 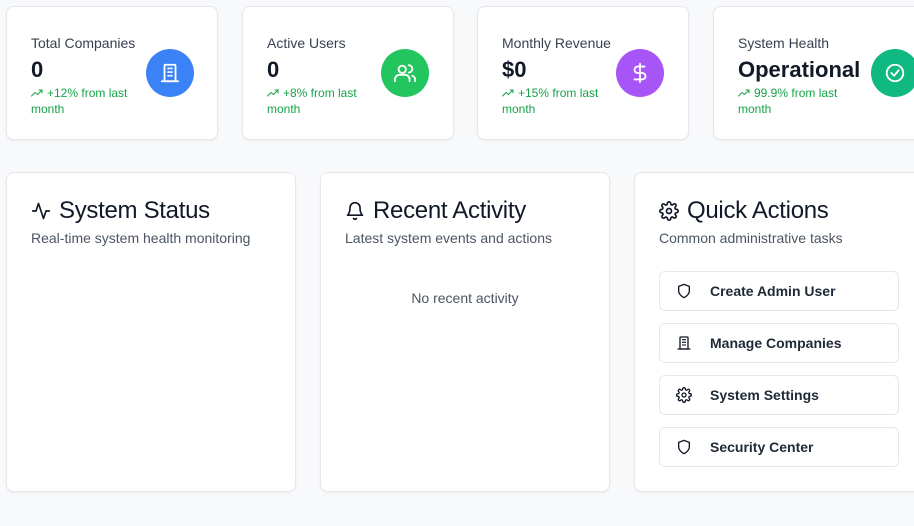 What do you see at coordinates (514, 69) in the screenshot?
I see `stat-value: $0` at bounding box center [514, 69].